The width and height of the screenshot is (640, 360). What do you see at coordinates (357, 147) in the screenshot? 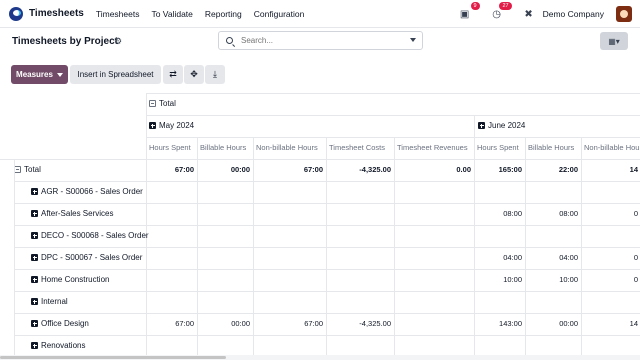
I see `measure-header: Timesheet Costs` at bounding box center [357, 147].